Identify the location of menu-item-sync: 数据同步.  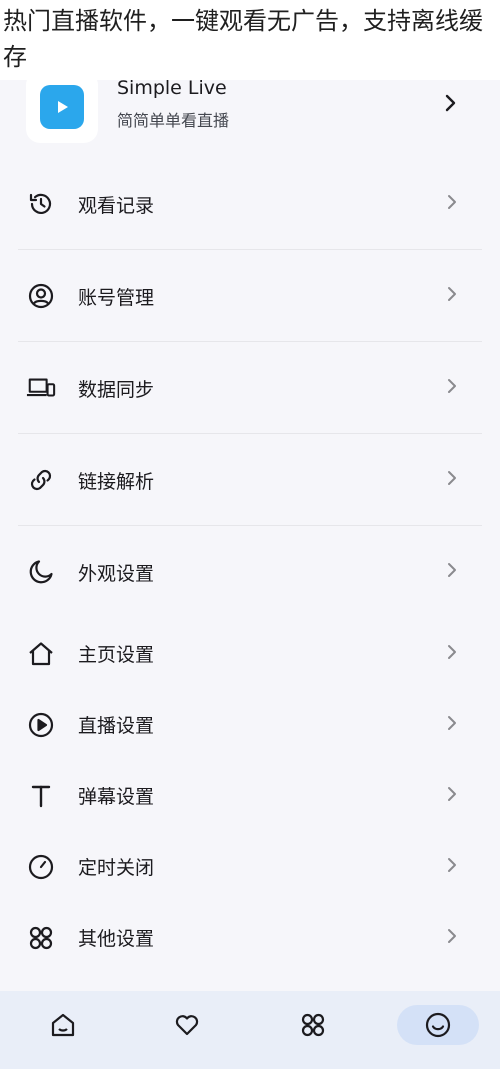
(250, 388).